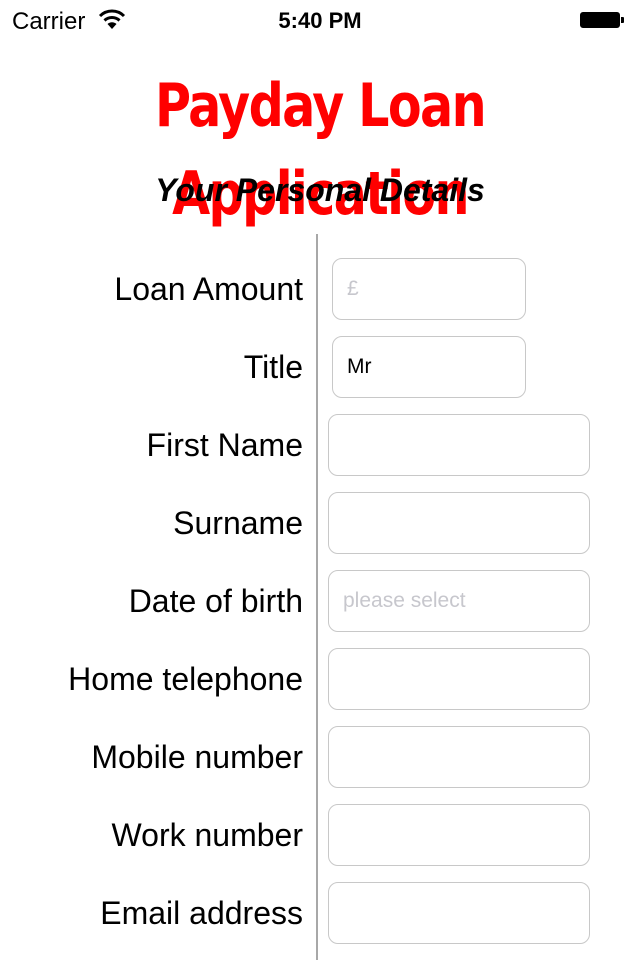 The height and width of the screenshot is (960, 640). I want to click on form-row-first-name: First Name, so click(320, 445).